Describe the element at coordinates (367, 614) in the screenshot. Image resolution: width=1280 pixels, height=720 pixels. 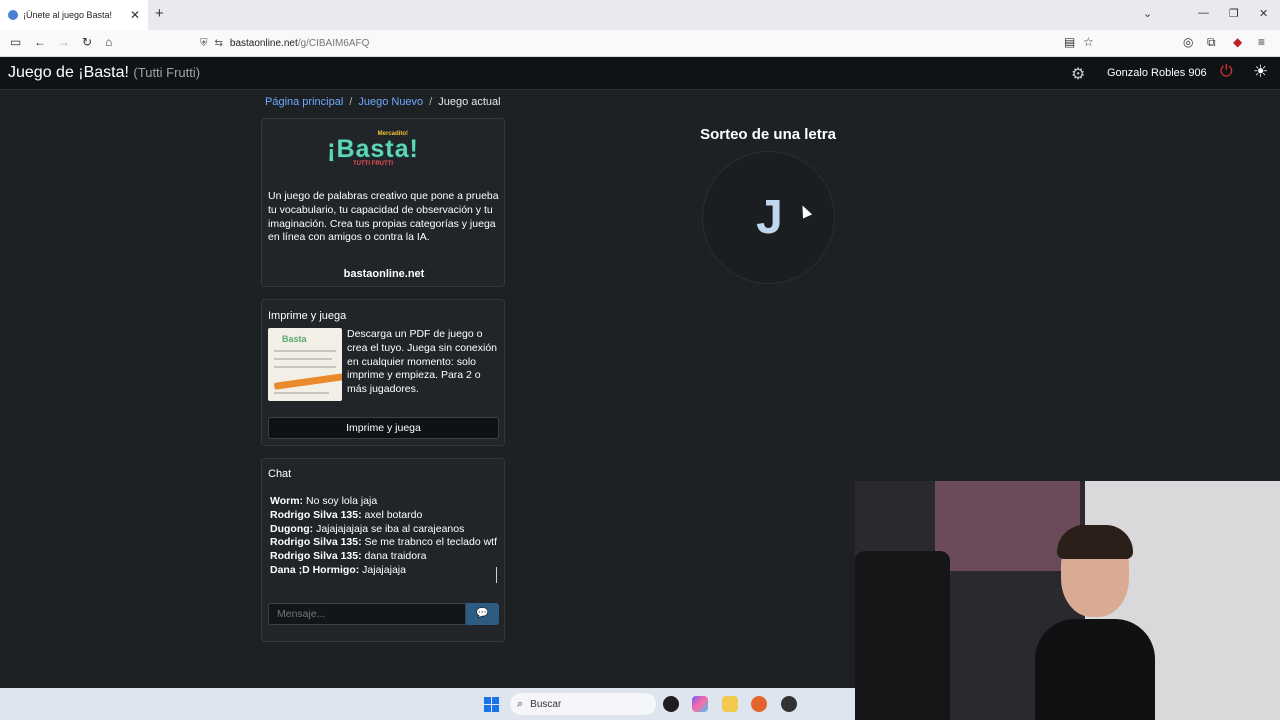
I see `chat-message-input` at that location.